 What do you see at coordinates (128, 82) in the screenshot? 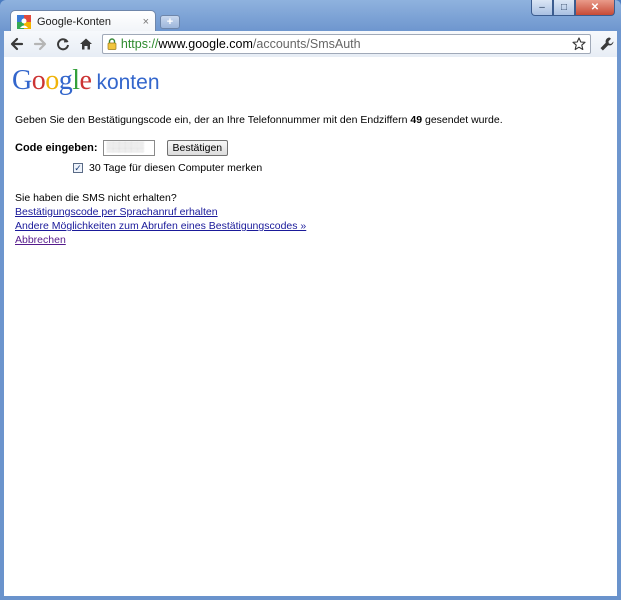
I see `logo-product-name: konten` at bounding box center [128, 82].